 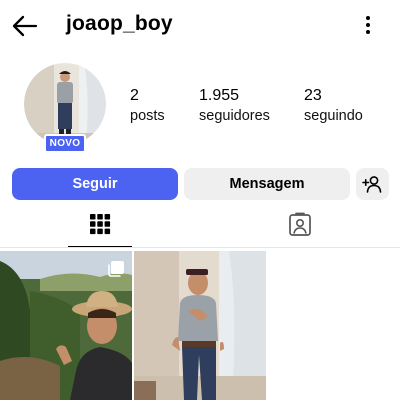 I want to click on following-label: seguindo, so click(x=333, y=116).